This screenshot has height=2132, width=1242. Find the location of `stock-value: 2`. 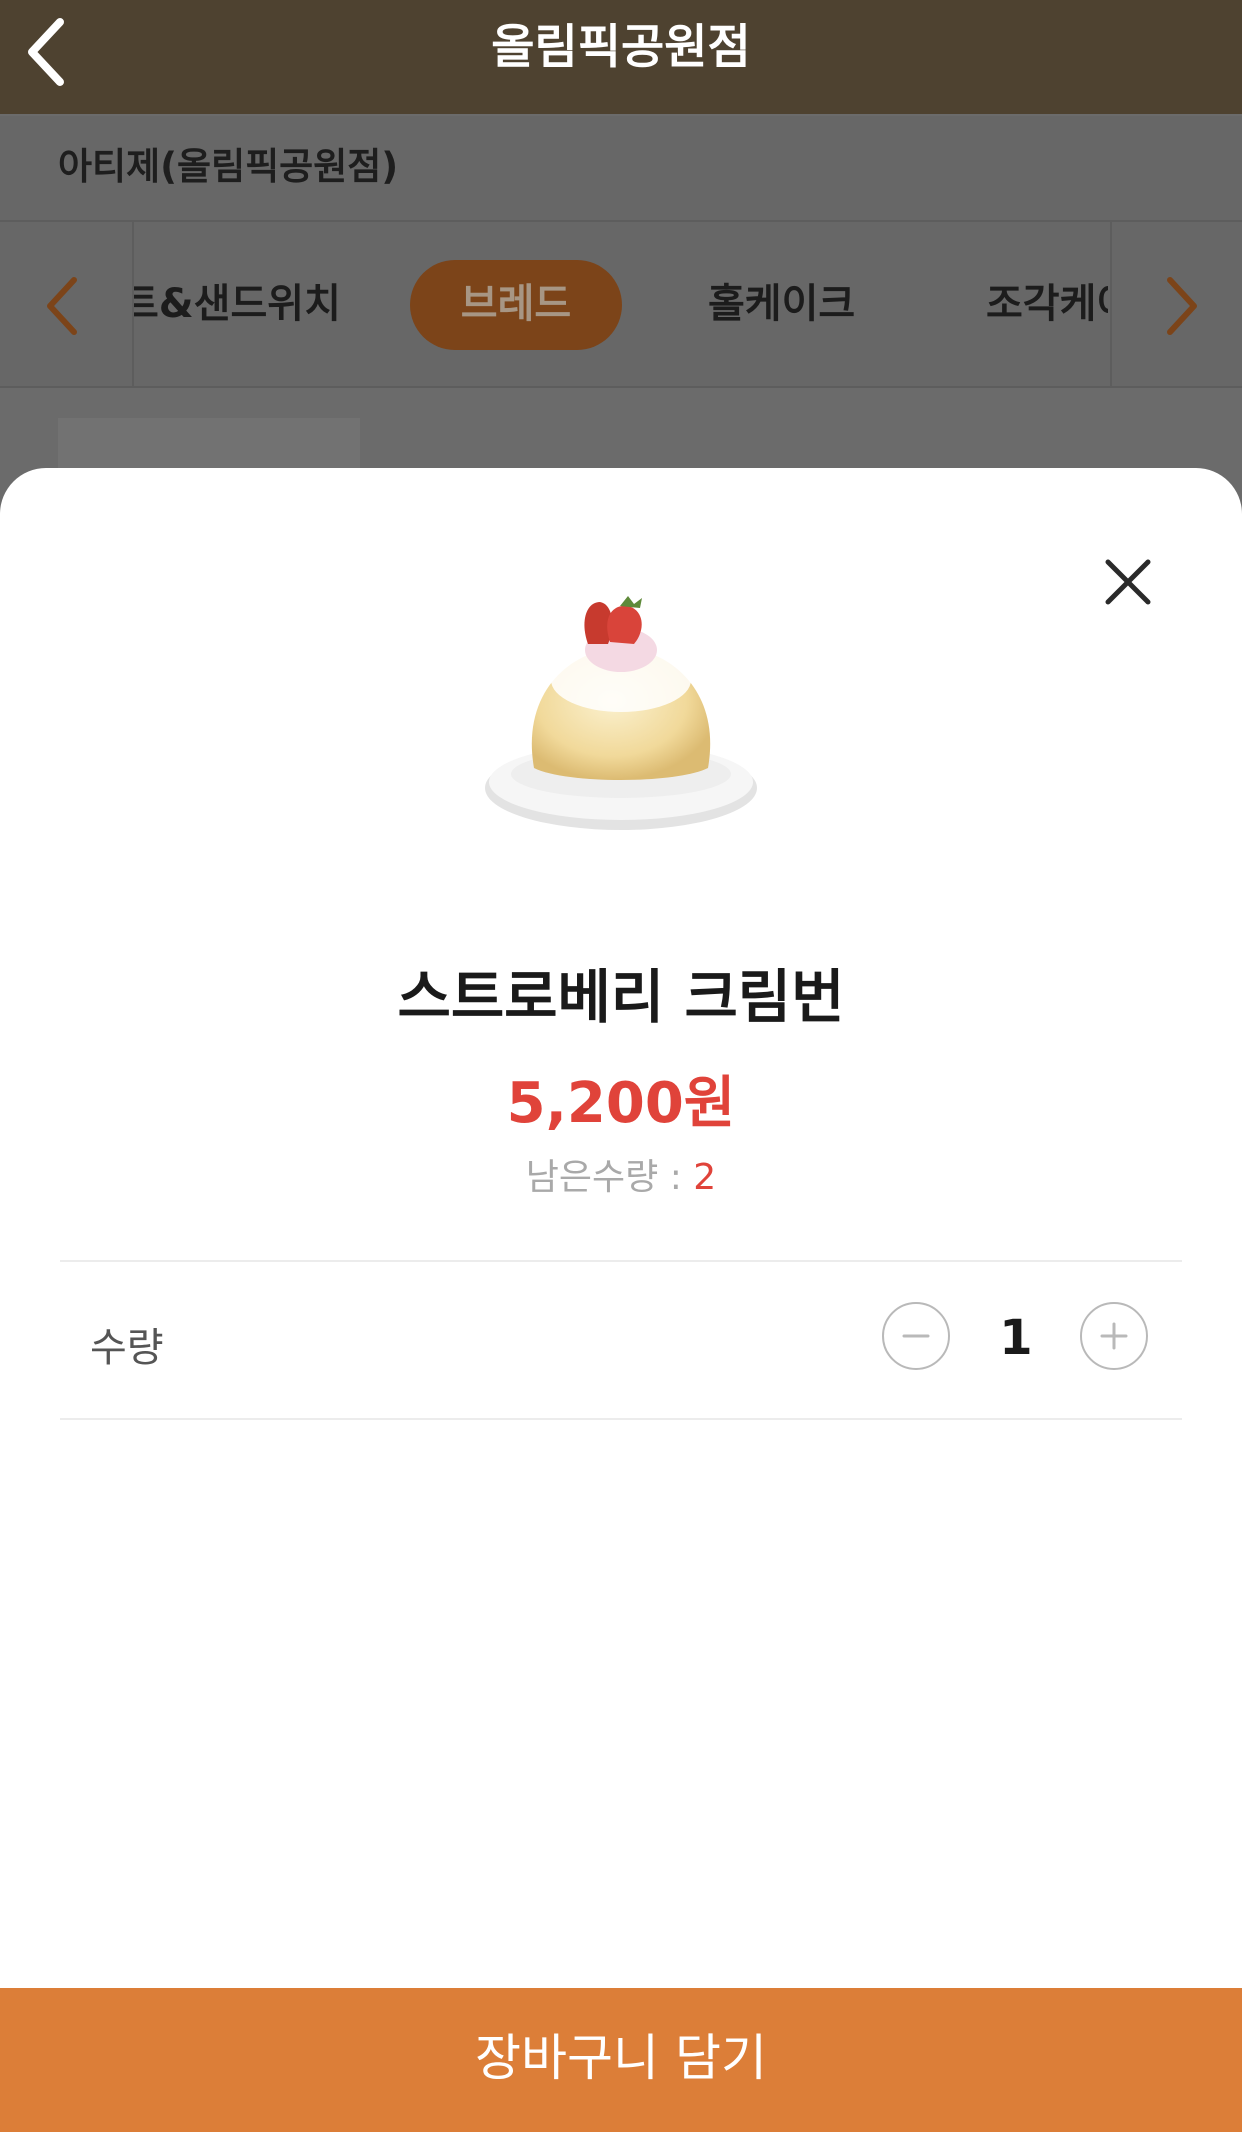

stock-value: 2 is located at coordinates (705, 1177).